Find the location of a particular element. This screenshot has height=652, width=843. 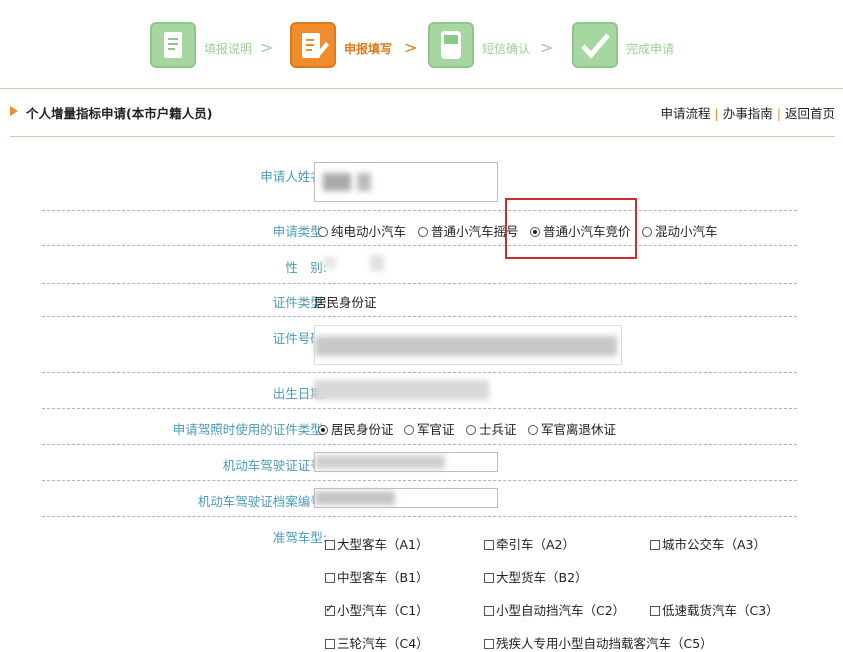

section-header: 个人增量指标申请(本市户籍人员) 申请流程 | 办事指南 | 返回首页 is located at coordinates (422, 113).